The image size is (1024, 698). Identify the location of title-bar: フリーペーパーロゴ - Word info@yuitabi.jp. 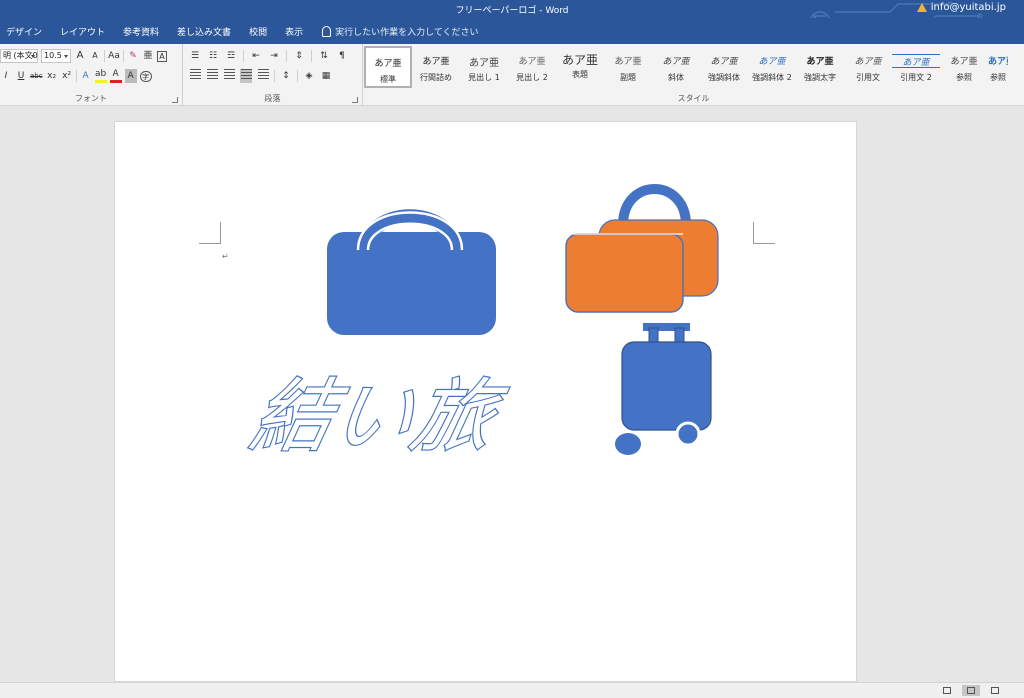
(512, 9).